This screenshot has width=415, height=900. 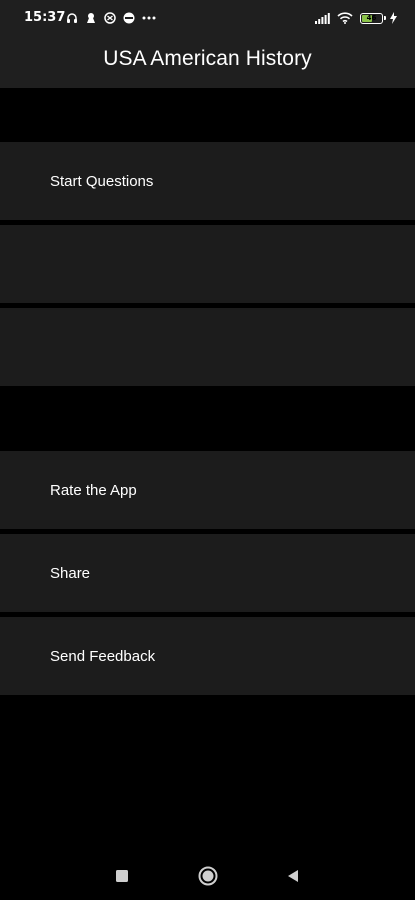 I want to click on navigation-bar, so click(x=207, y=875).